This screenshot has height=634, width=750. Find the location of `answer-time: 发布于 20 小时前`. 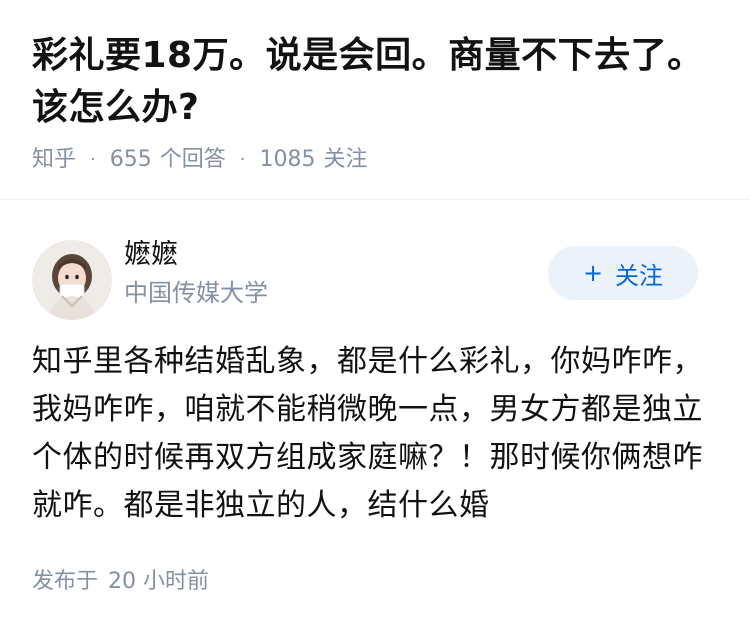

answer-time: 发布于 20 小时前 is located at coordinates (120, 582).